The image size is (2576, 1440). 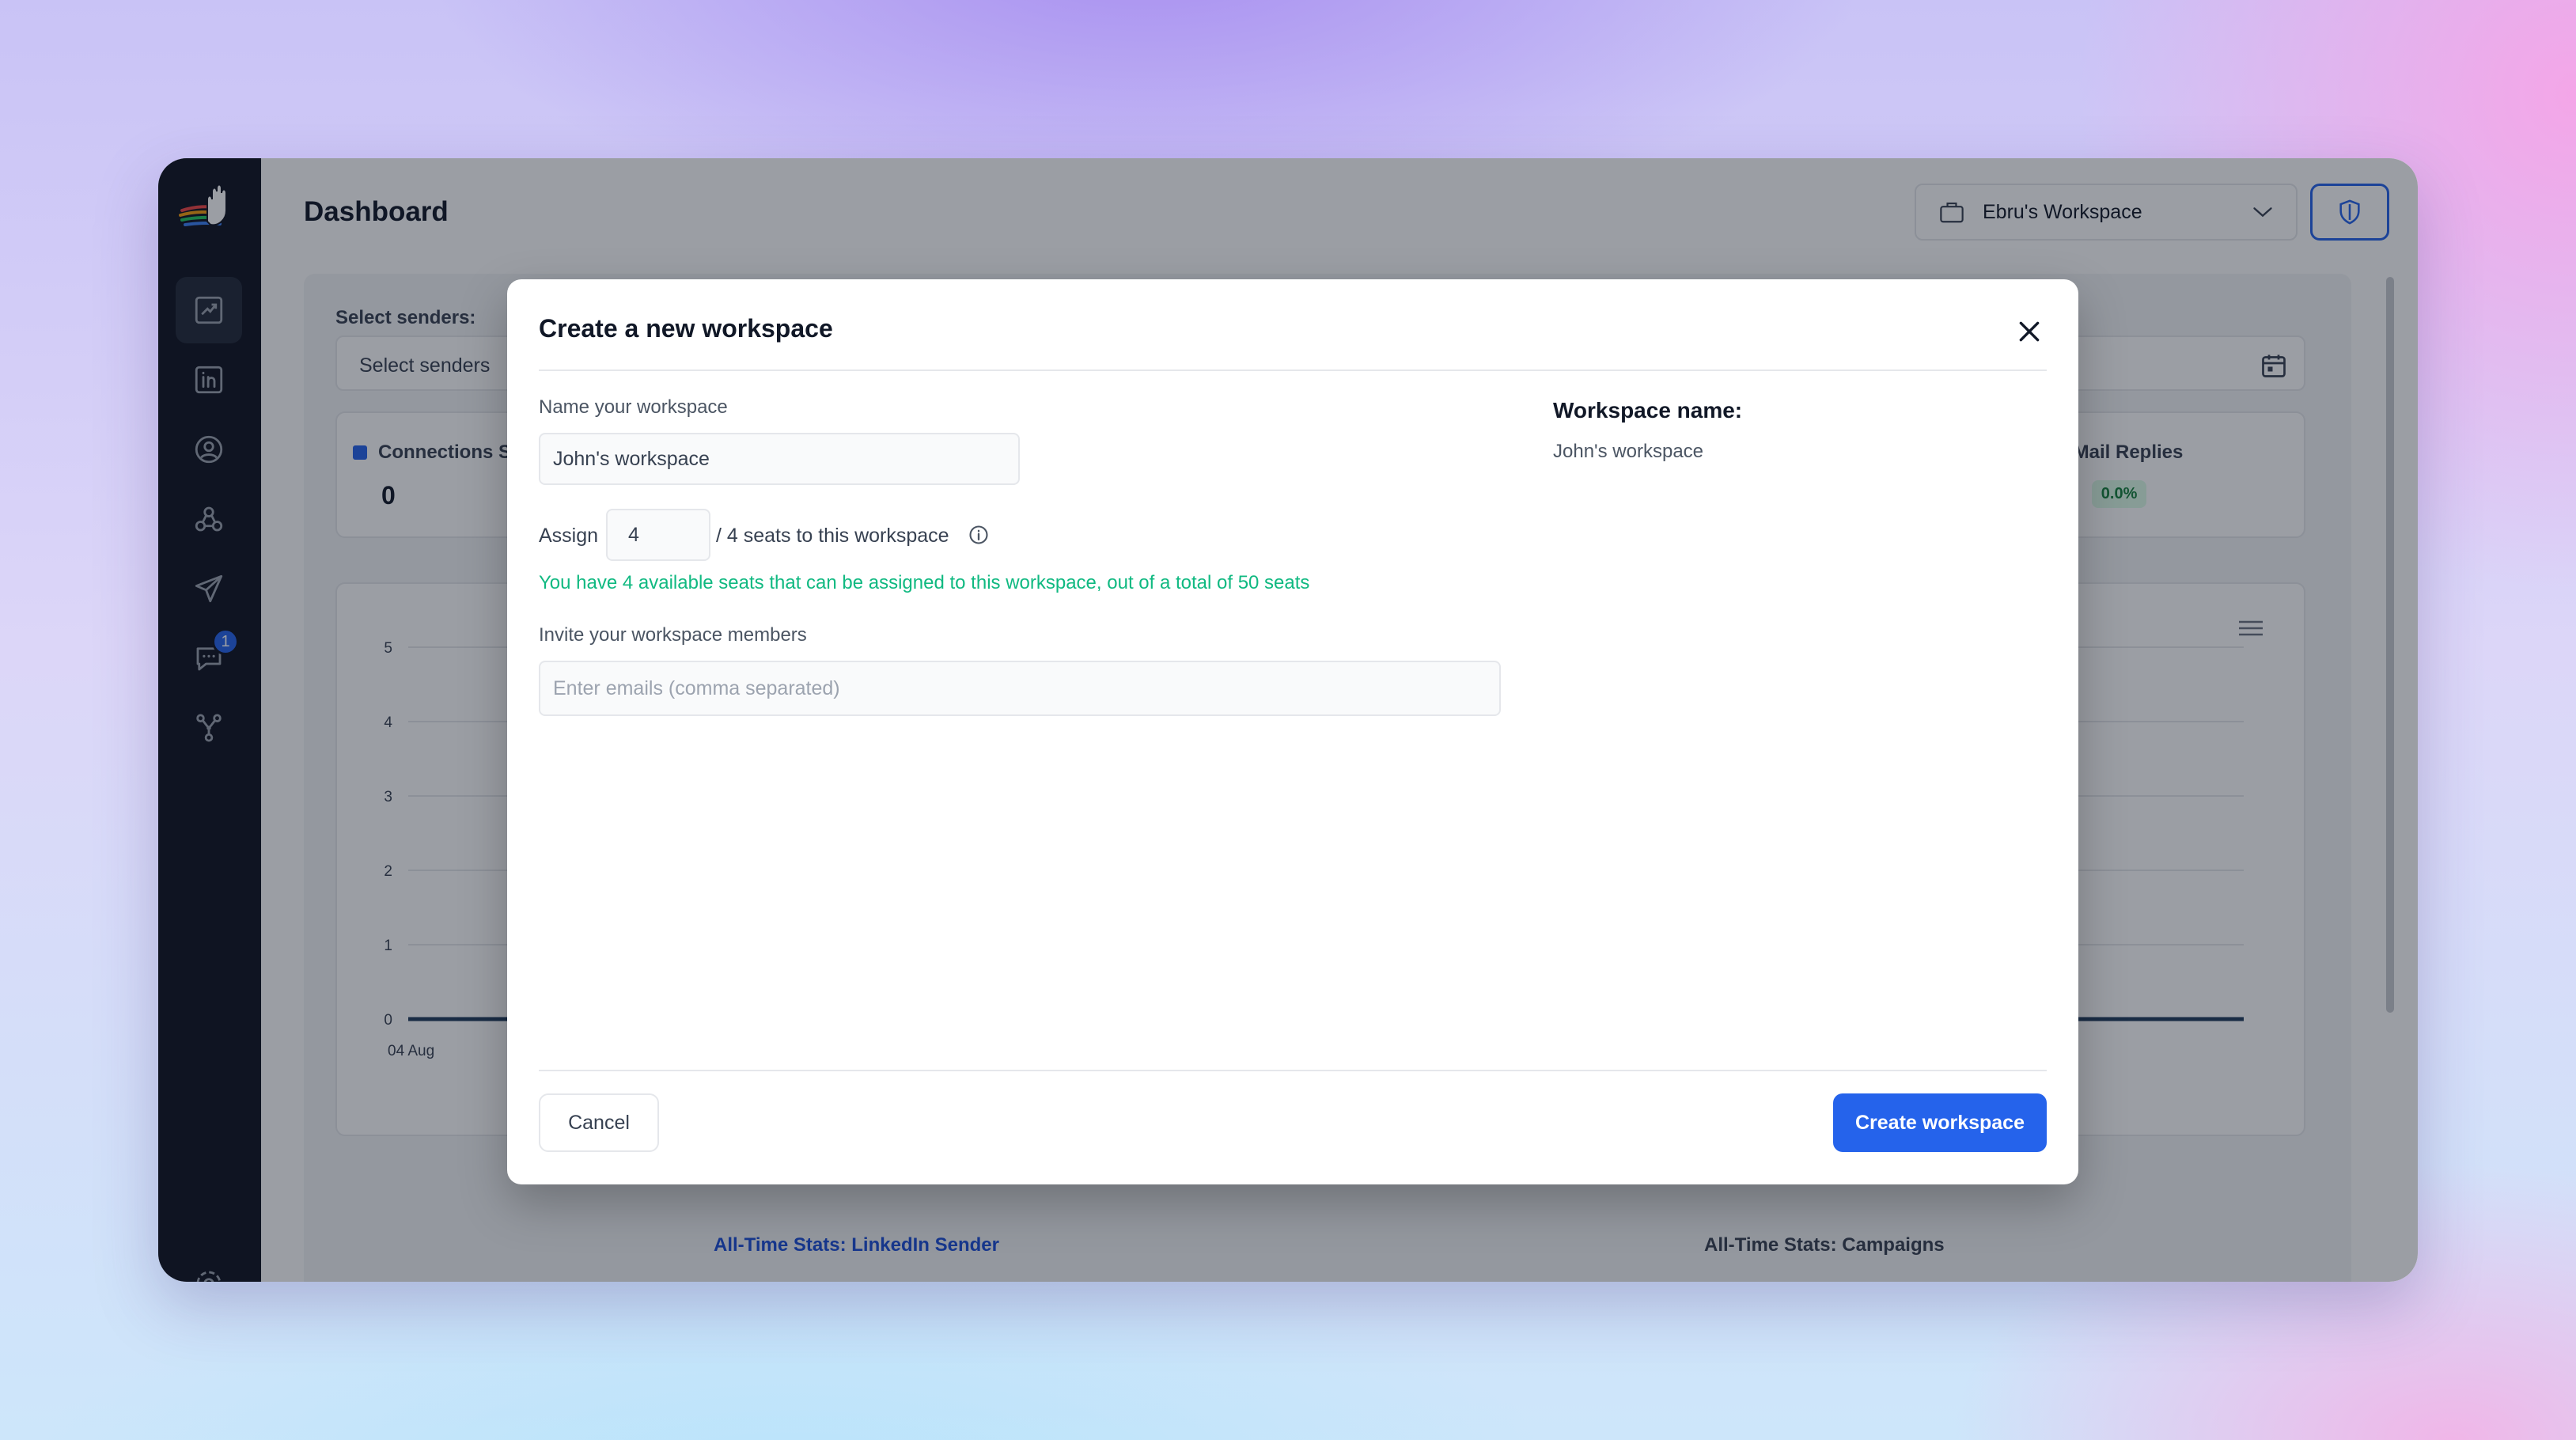 What do you see at coordinates (599, 1122) in the screenshot?
I see `cancel-button: Cancel` at bounding box center [599, 1122].